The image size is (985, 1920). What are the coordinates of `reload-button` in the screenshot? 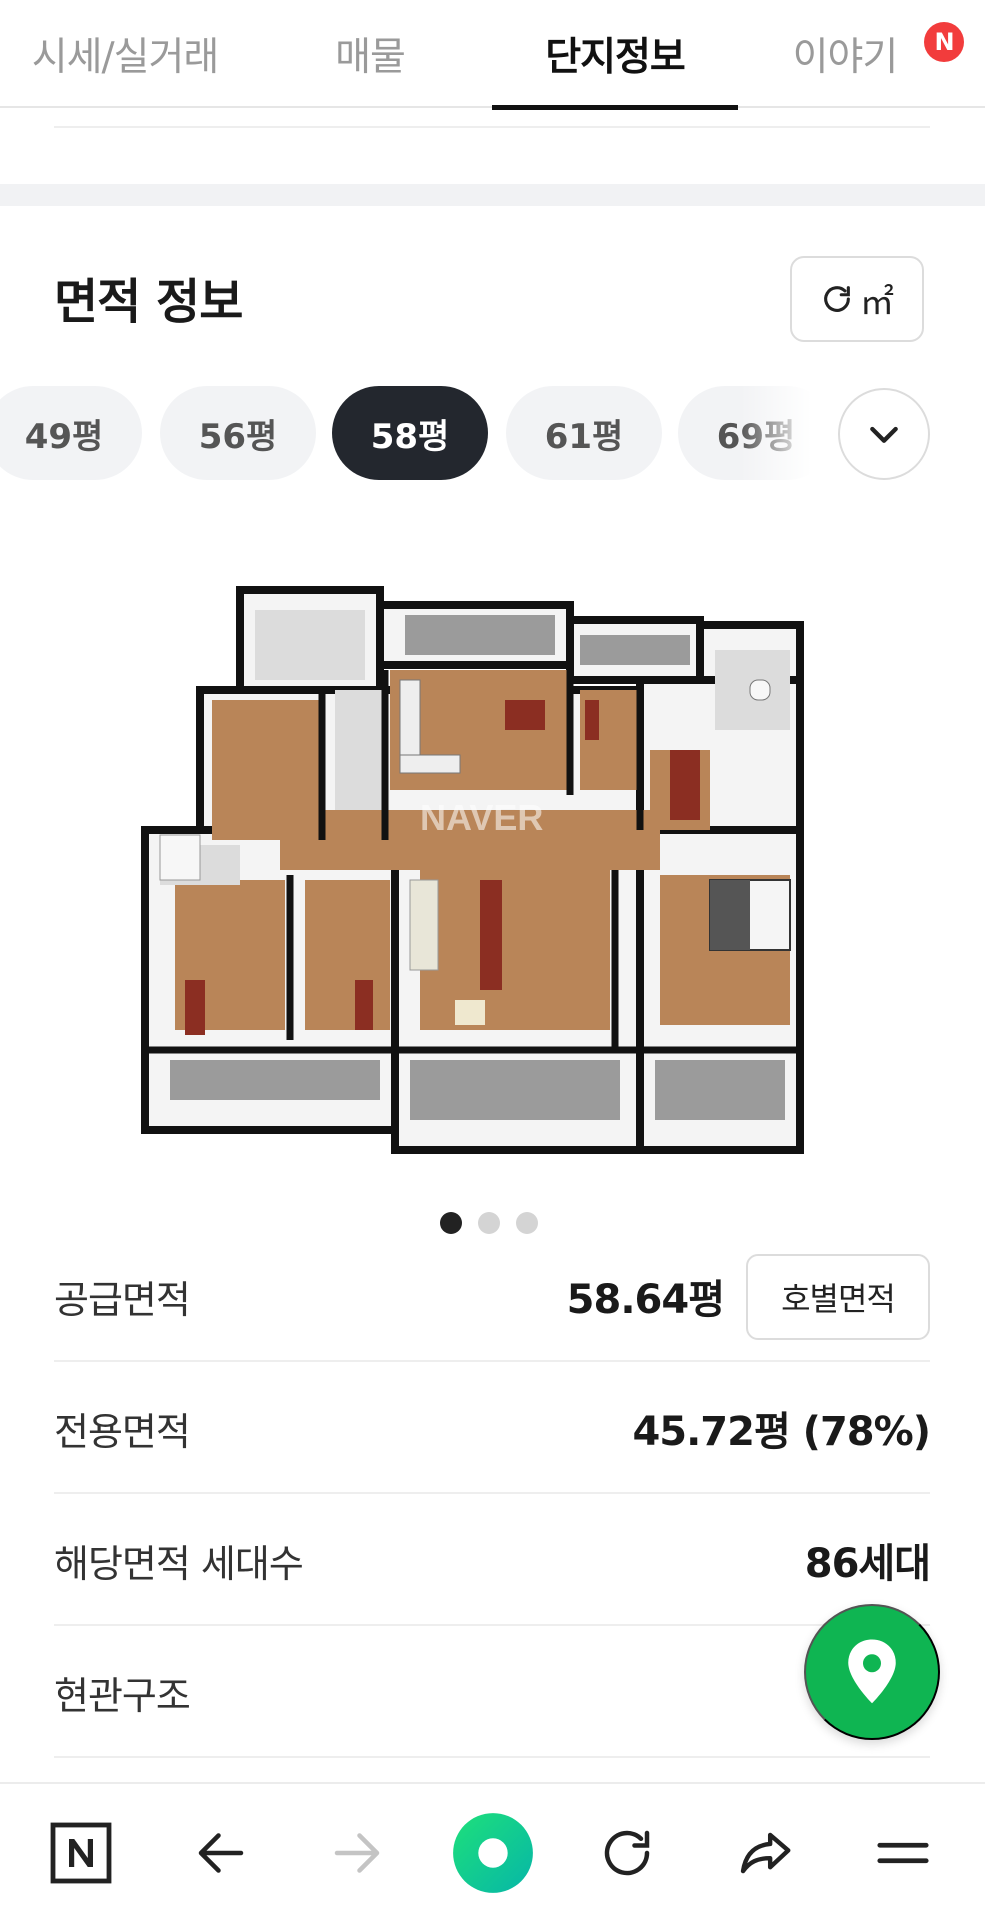 It's located at (627, 1853).